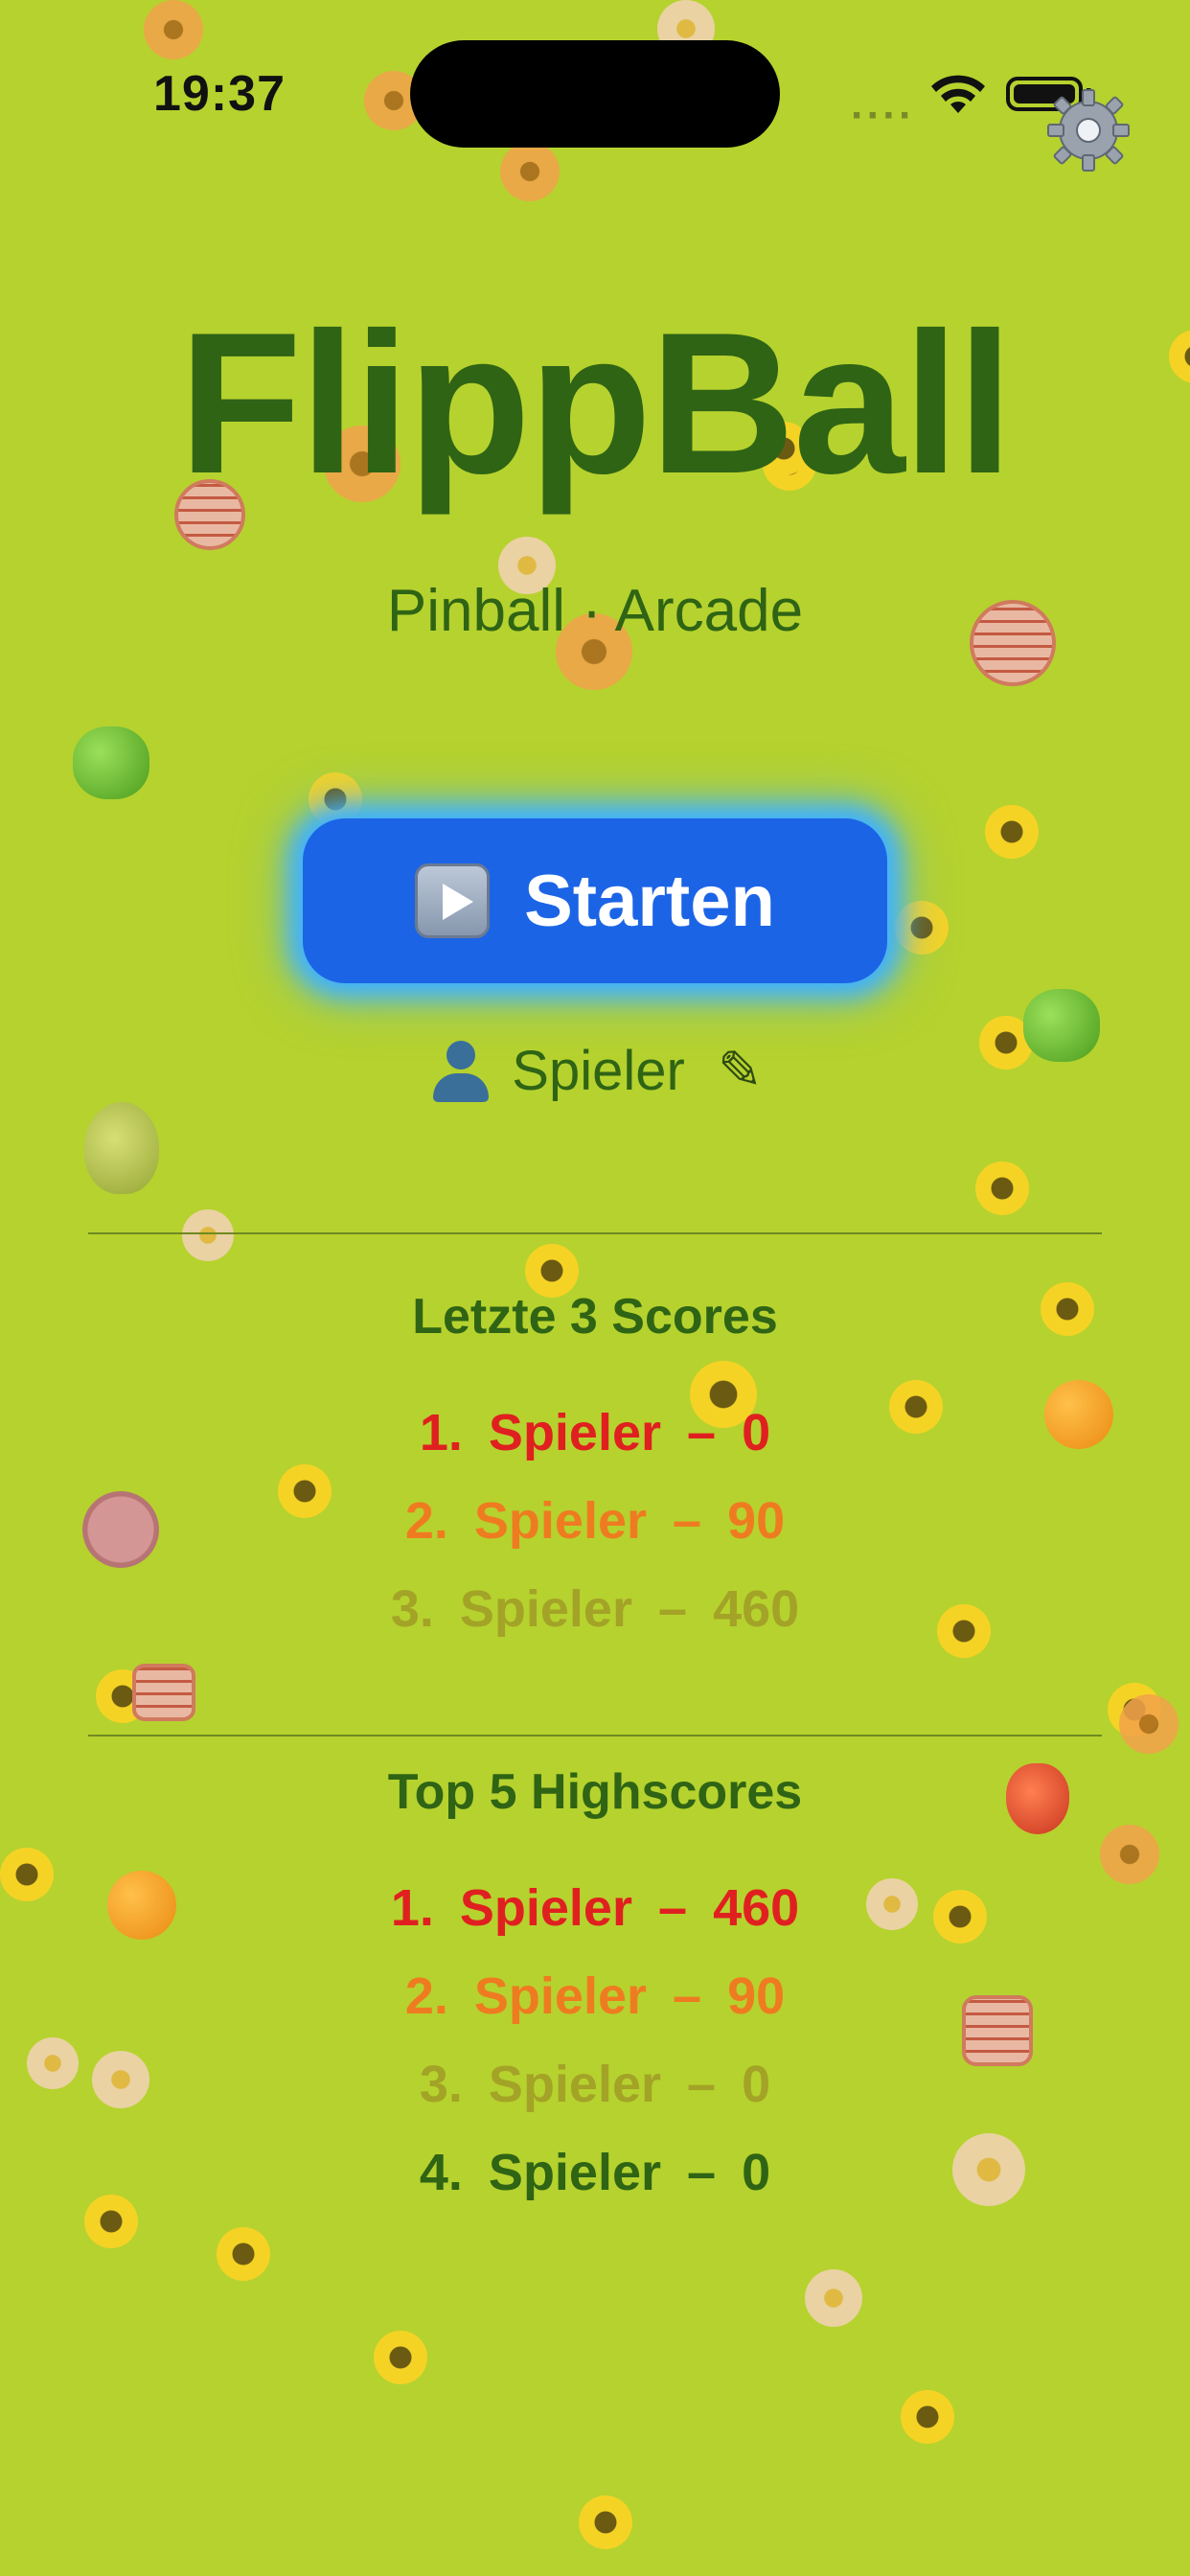 The width and height of the screenshot is (1190, 2576). I want to click on apple-icon, so click(111, 762).